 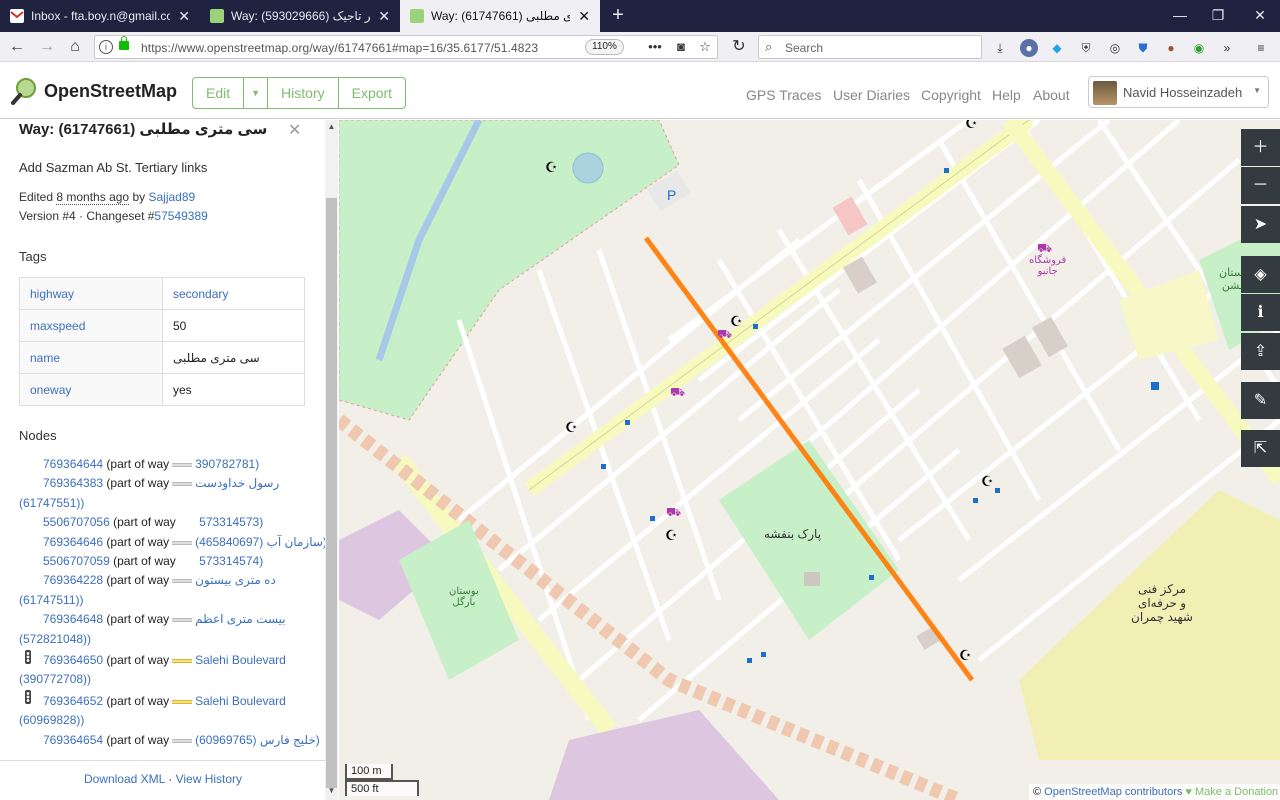 I want to click on info-icon: ℹ, so click(x=1260, y=312).